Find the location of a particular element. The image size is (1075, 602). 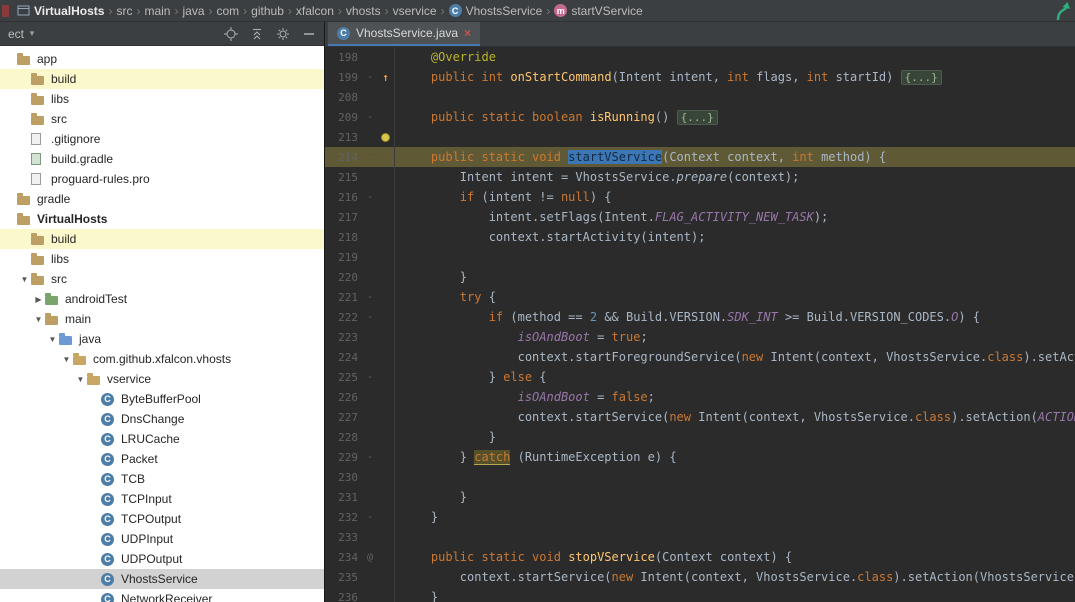

tree-item-build-gradle: build.gradle is located at coordinates (162, 159).